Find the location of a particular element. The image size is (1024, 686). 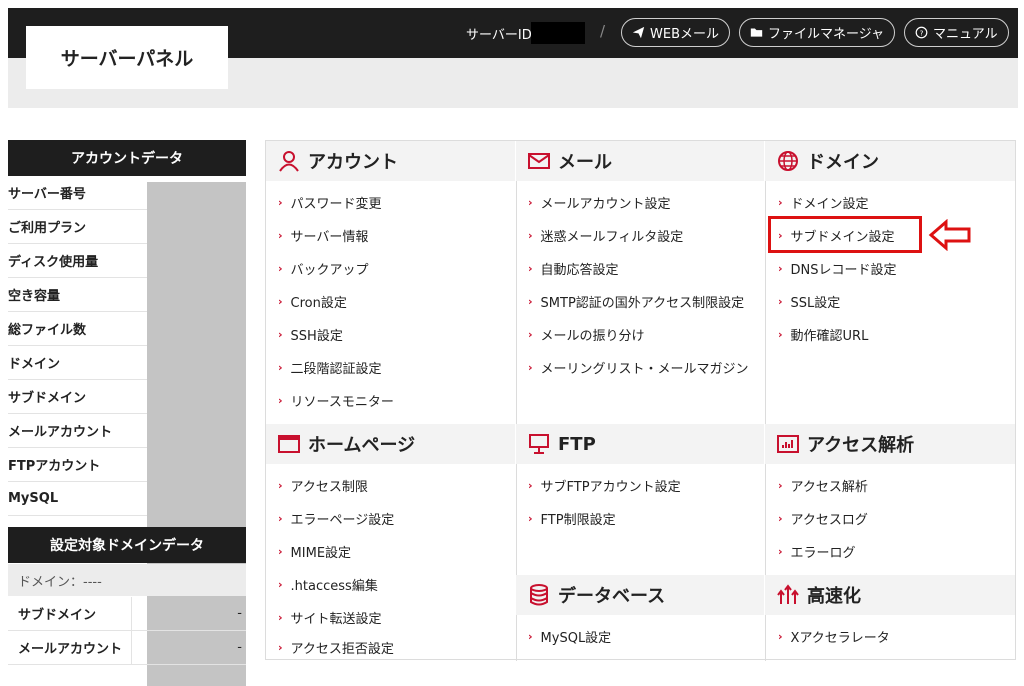

folder-icon is located at coordinates (756, 32).